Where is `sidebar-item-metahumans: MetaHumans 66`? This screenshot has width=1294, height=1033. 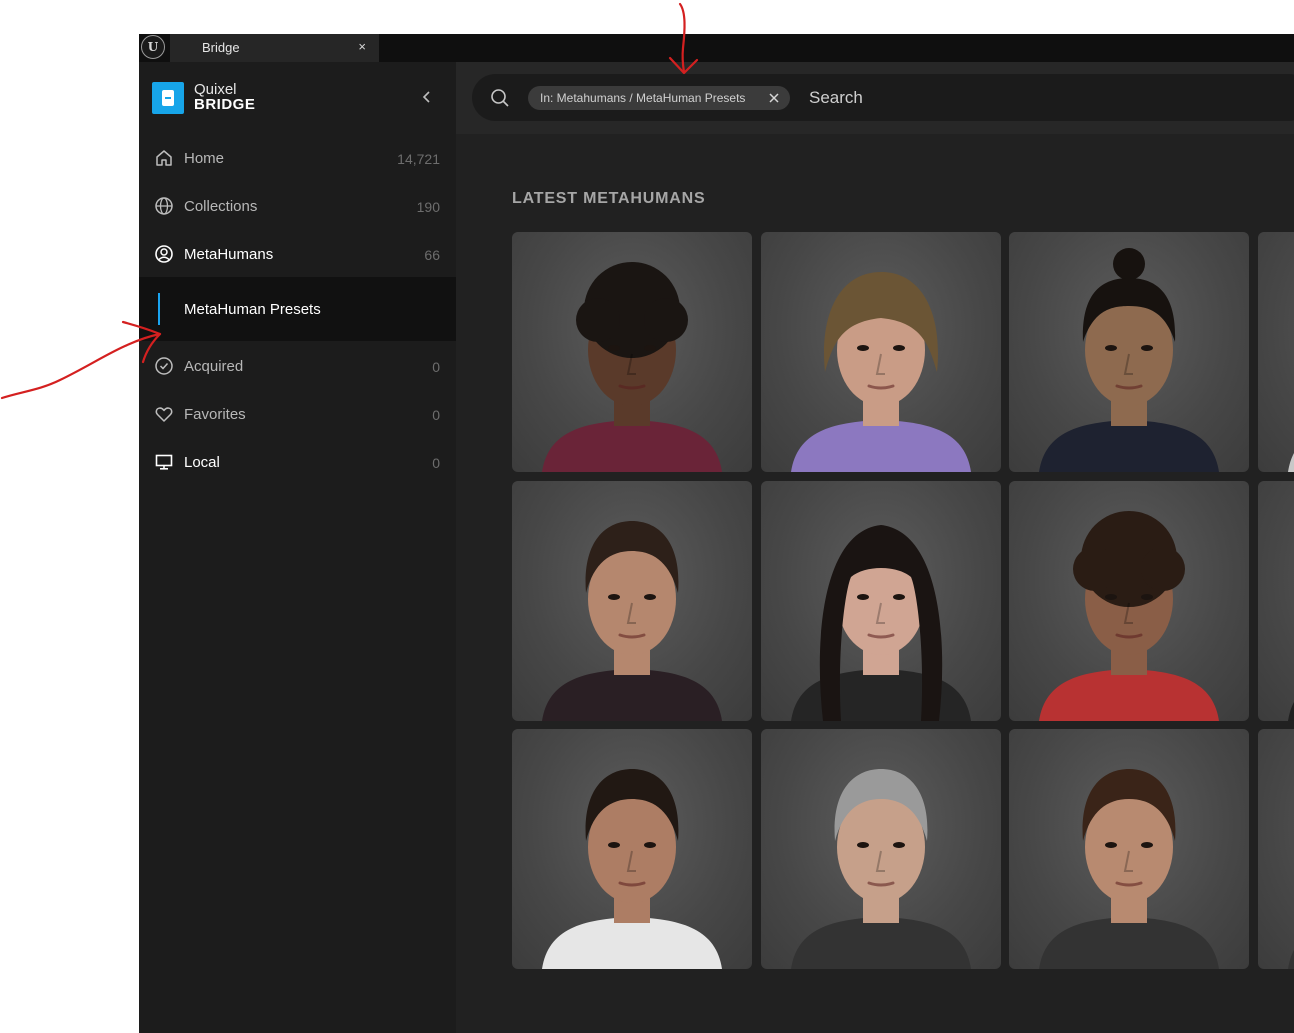 sidebar-item-metahumans: MetaHumans 66 is located at coordinates (297, 254).